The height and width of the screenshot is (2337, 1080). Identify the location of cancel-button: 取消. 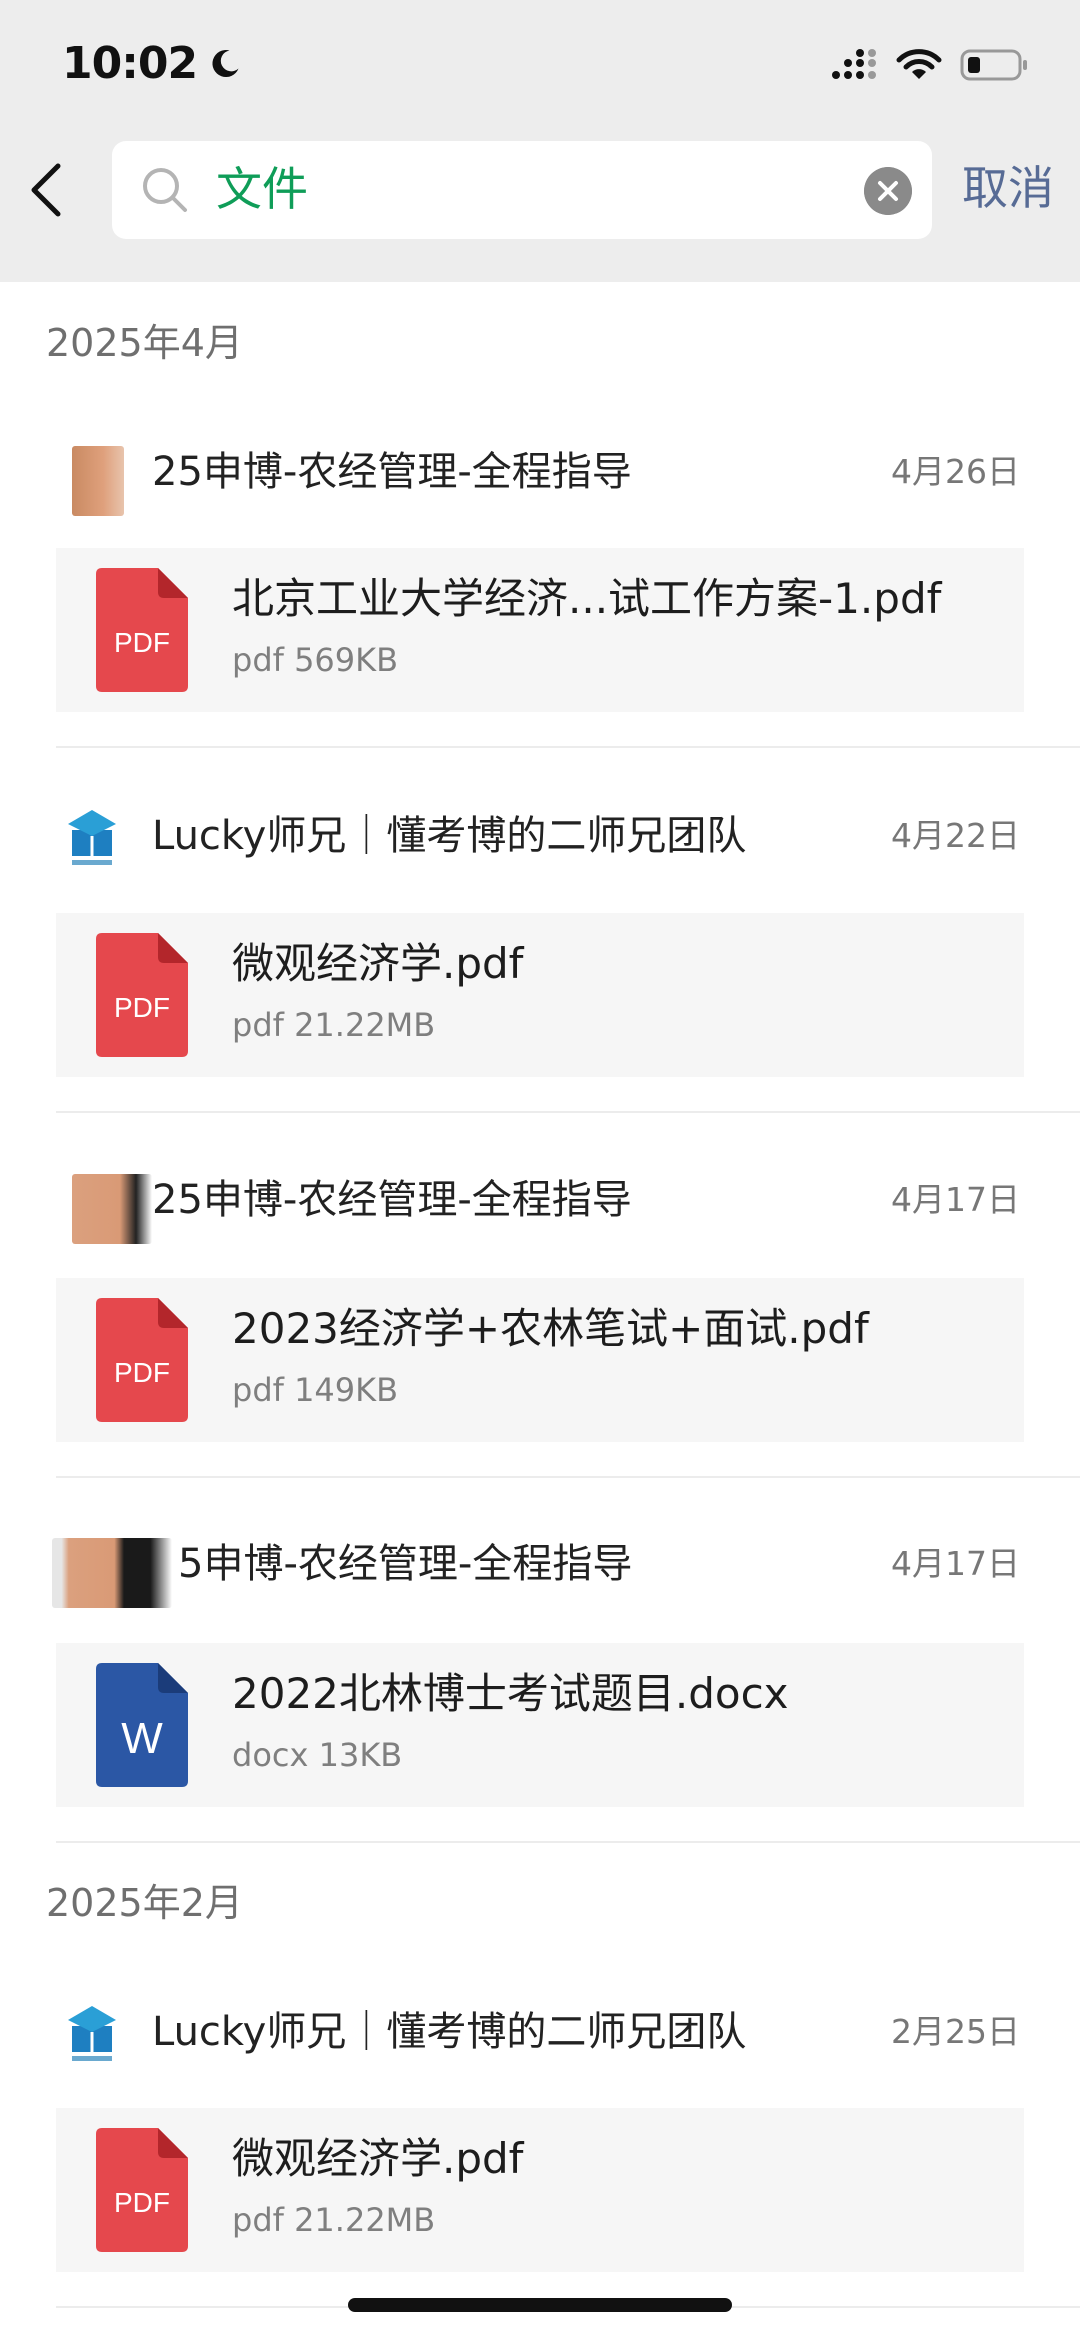
(1008, 188).